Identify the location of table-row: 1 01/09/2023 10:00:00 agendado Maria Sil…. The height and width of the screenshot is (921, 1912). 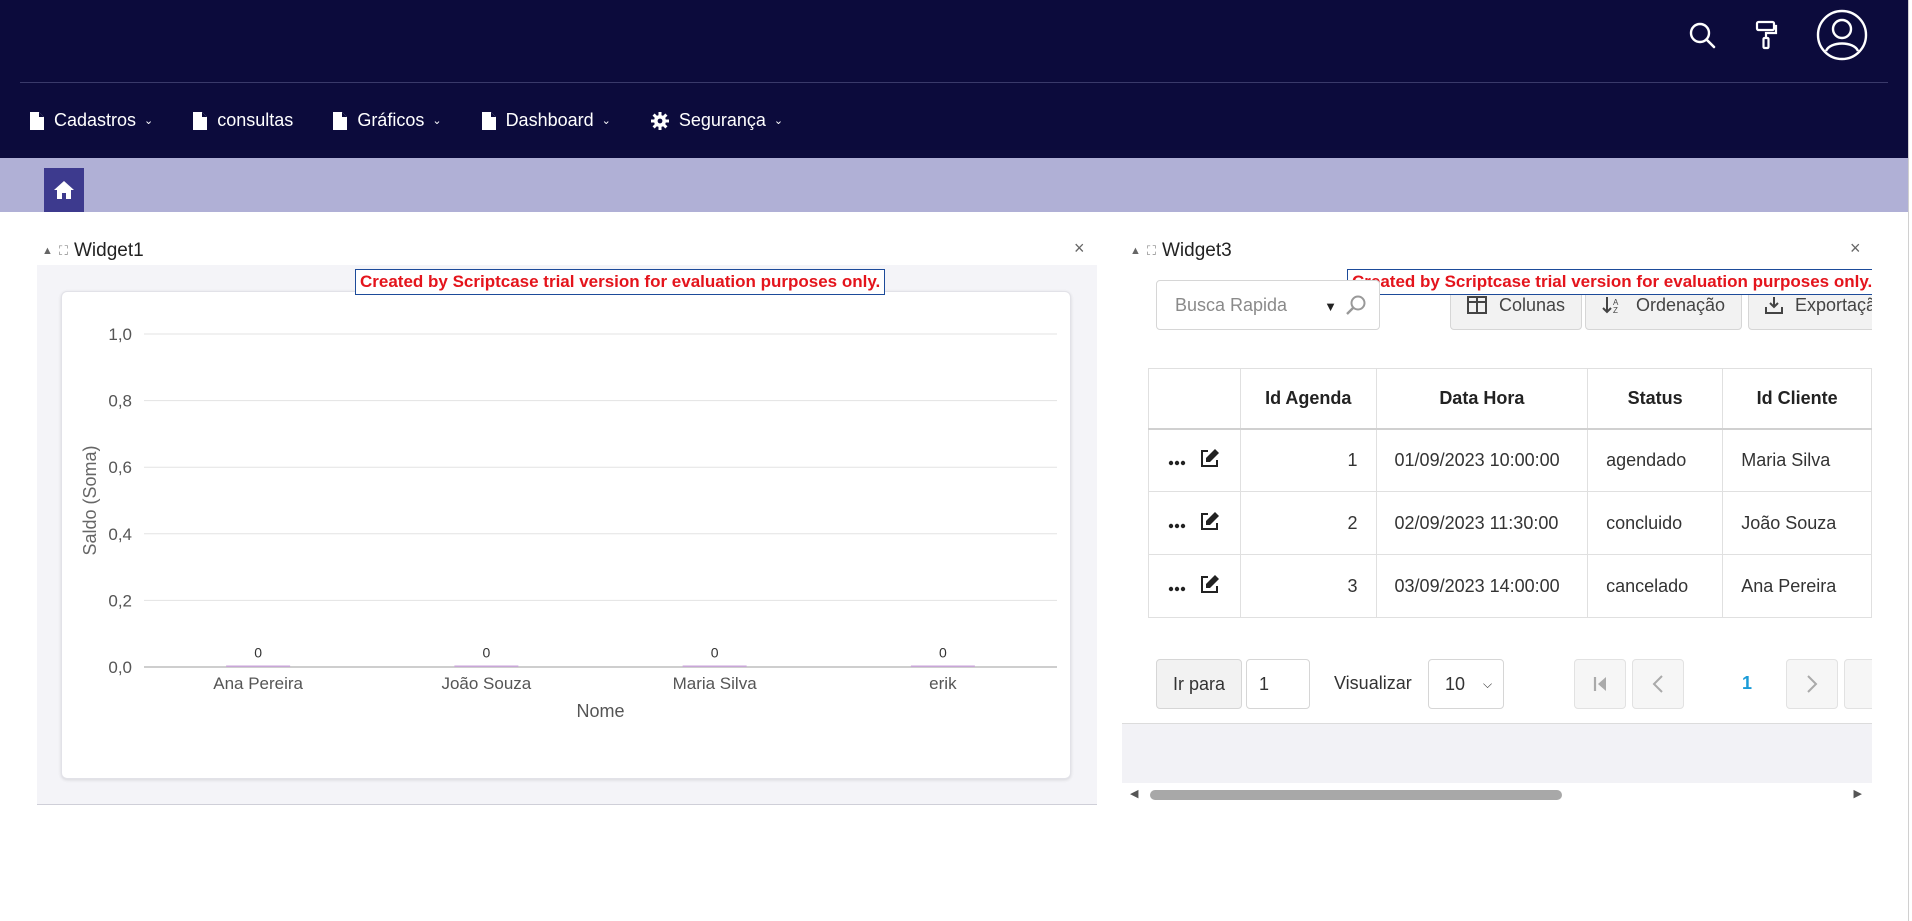
(1510, 460).